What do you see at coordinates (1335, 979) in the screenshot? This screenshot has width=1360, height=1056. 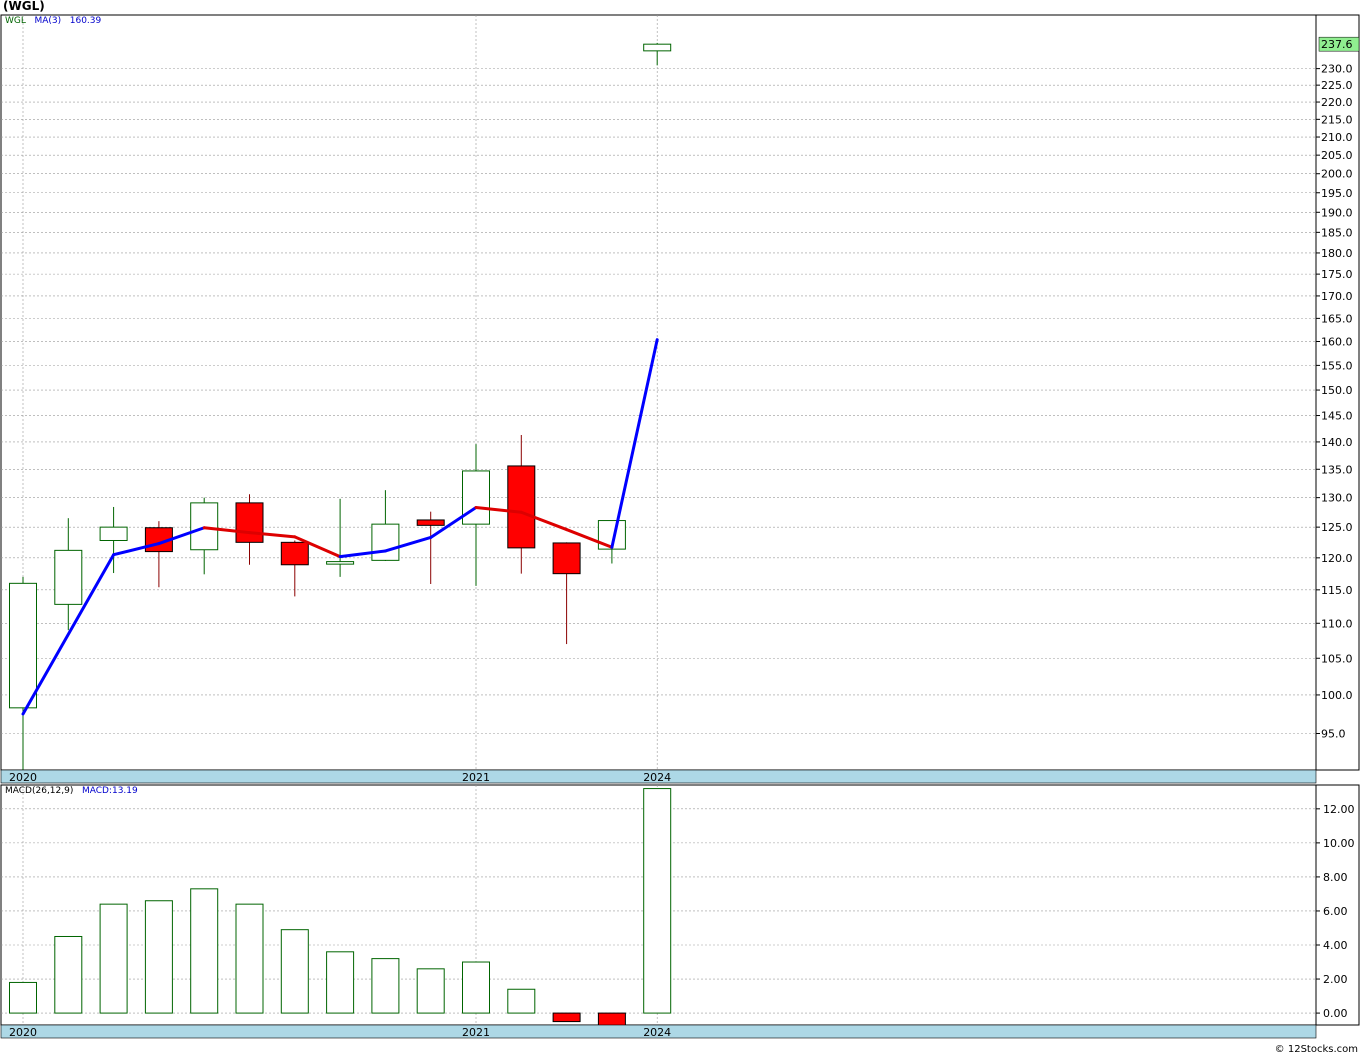 I see `macd-y-tick-label: 2.00` at bounding box center [1335, 979].